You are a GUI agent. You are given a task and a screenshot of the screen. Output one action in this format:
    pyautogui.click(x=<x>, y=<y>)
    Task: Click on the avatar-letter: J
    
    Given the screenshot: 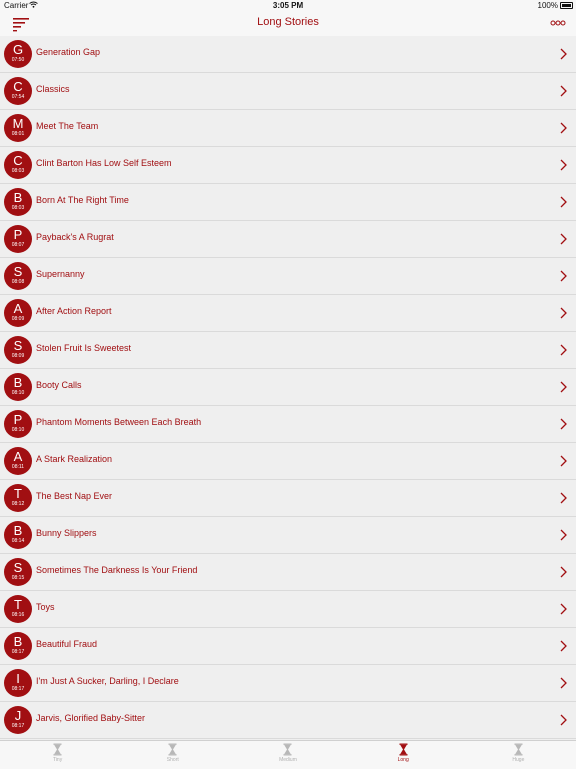 What is the action you would take?
    pyautogui.click(x=18, y=715)
    